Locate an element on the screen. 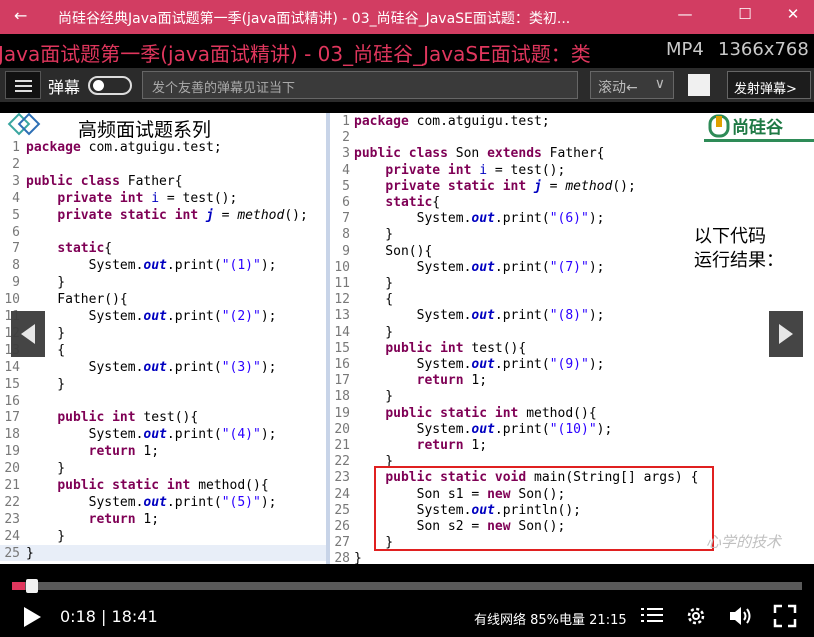 The image size is (814, 637). total-time: 18:41 is located at coordinates (134, 616).